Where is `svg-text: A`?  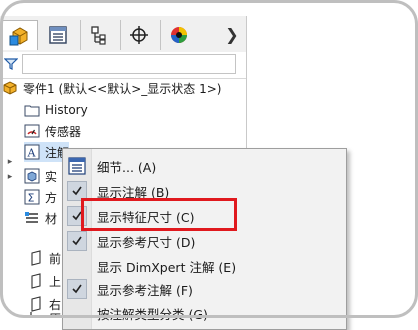 svg-text: A is located at coordinates (32, 153).